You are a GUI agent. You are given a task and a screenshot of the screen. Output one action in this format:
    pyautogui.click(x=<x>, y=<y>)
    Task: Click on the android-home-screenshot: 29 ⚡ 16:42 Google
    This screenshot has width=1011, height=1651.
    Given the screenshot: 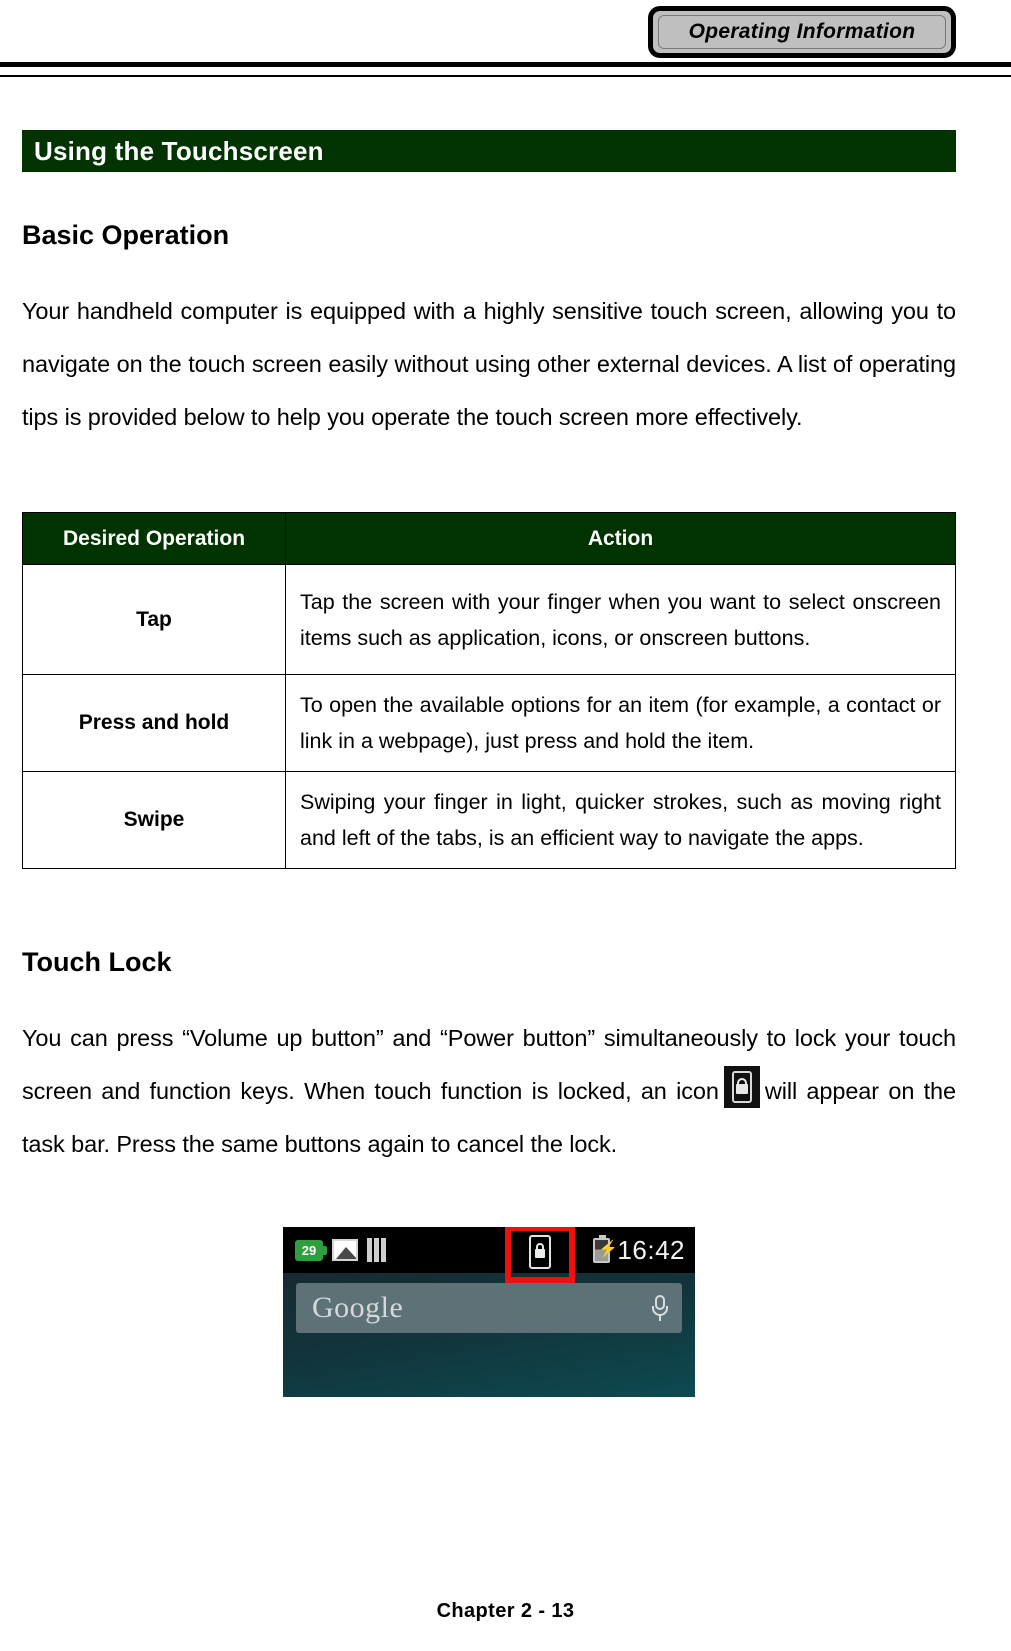 What is the action you would take?
    pyautogui.click(x=489, y=1312)
    